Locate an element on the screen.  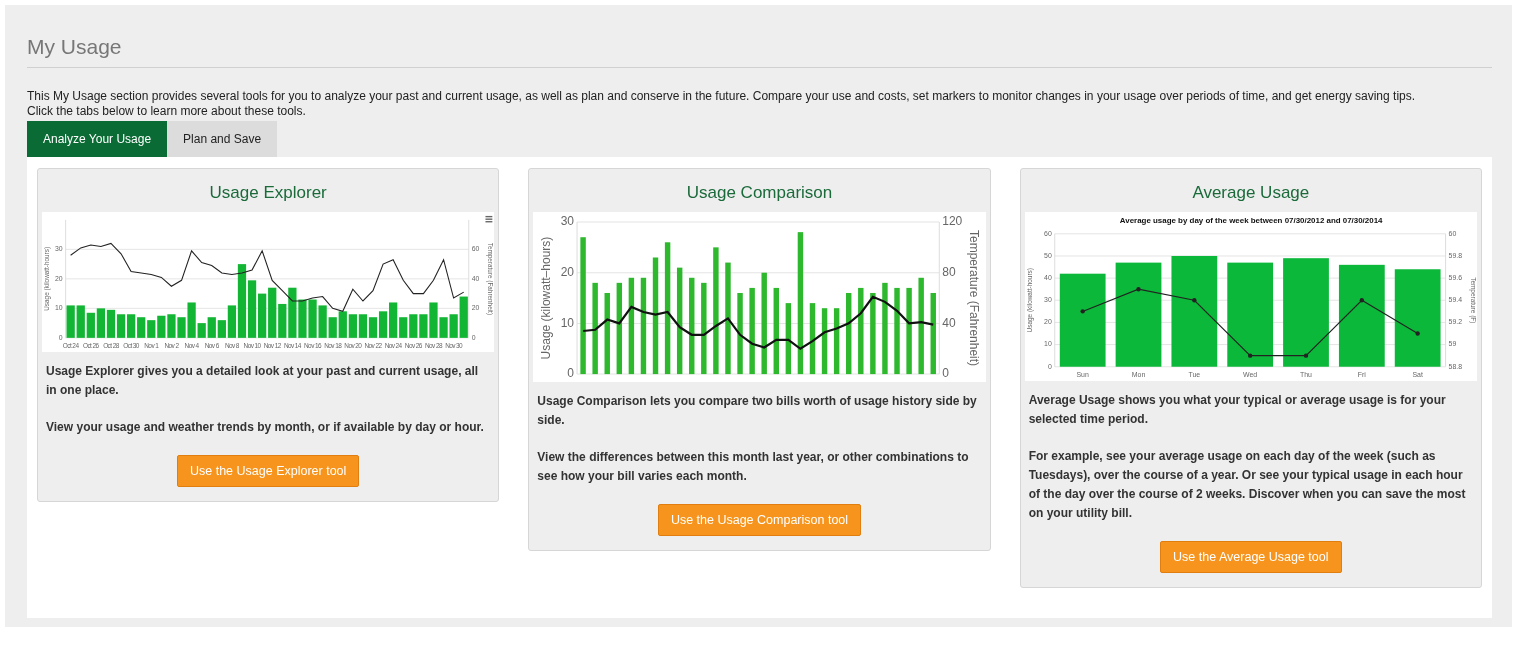
card-title: Usage Comparison is located at coordinates (759, 193).